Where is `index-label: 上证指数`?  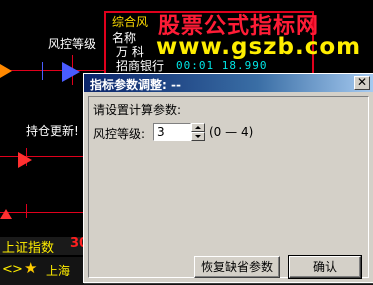 index-label: 上证指数 is located at coordinates (28, 246).